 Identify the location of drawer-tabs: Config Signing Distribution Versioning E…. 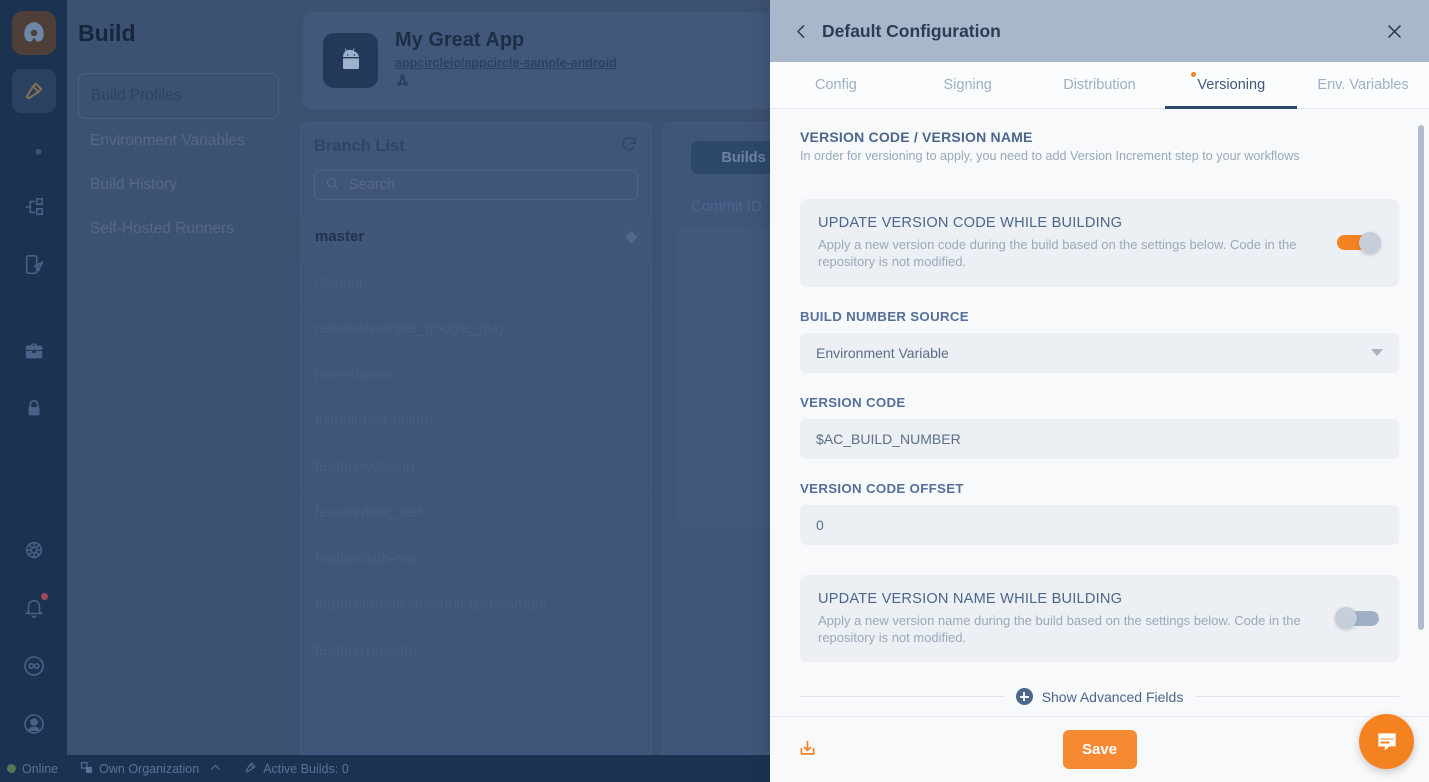
(1099, 85).